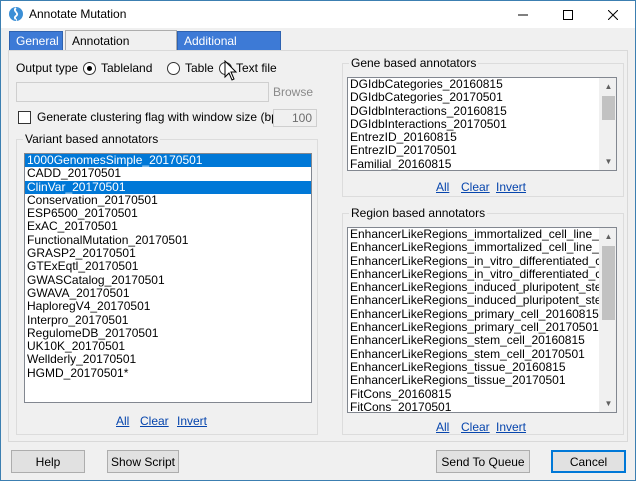 This screenshot has height=481, width=636. What do you see at coordinates (143, 461) in the screenshot?
I see `show-script-button: Show Script` at bounding box center [143, 461].